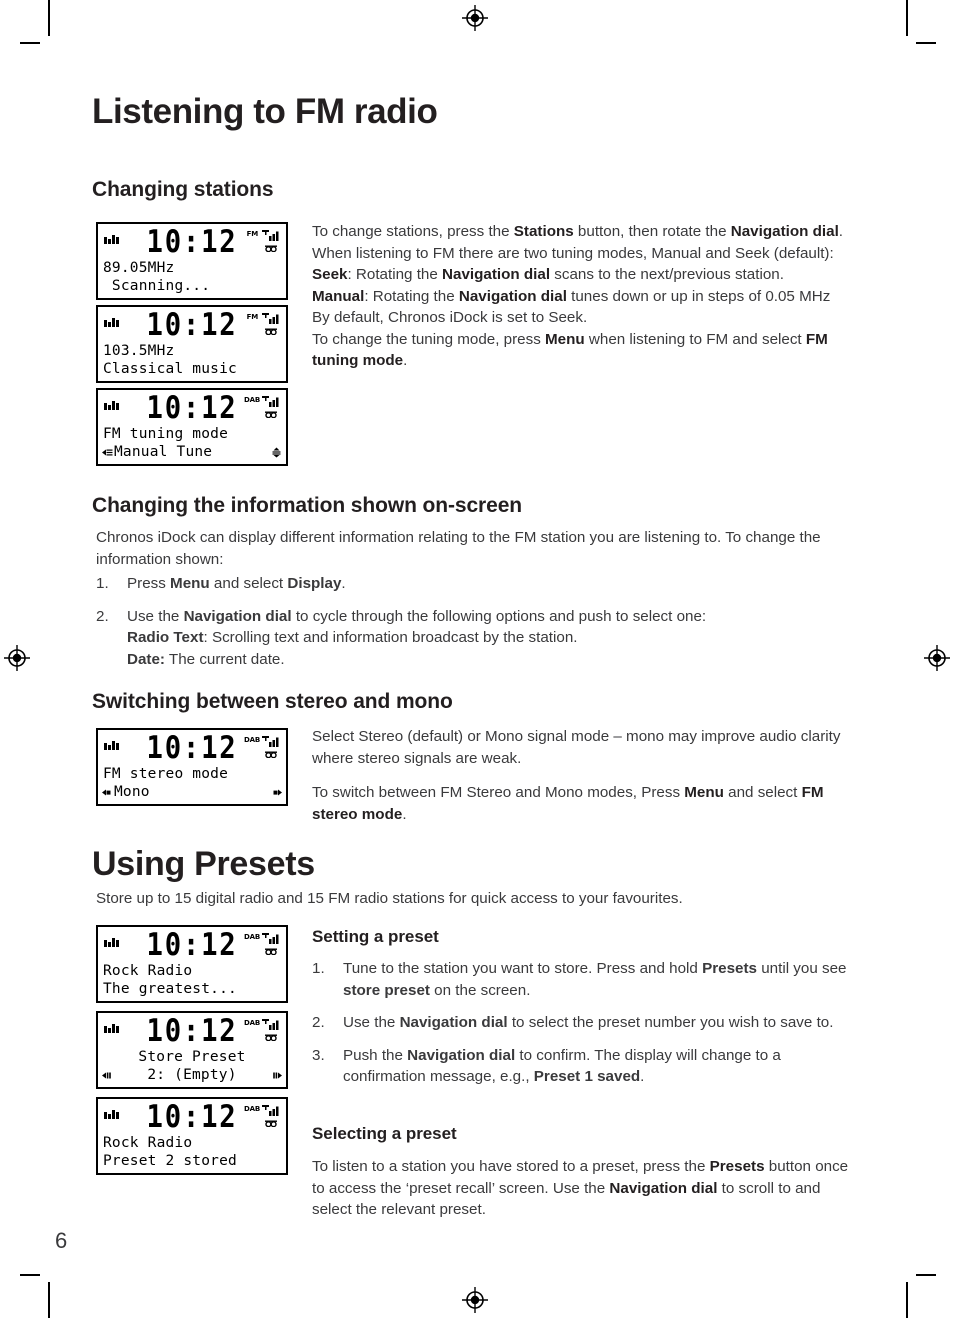 This screenshot has width=954, height=1318. What do you see at coordinates (926, 1275) in the screenshot?
I see `crop-mark-bottom-right-horizontal` at bounding box center [926, 1275].